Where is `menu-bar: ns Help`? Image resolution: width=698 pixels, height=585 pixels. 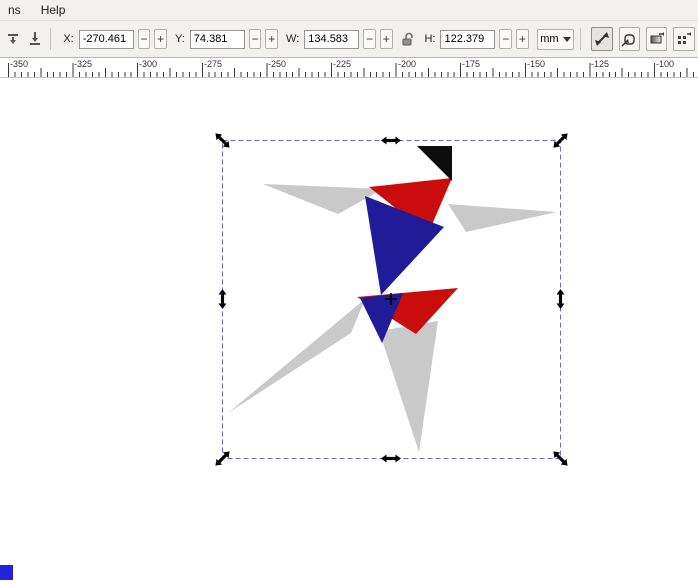
menu-bar: ns Help is located at coordinates (349, 10).